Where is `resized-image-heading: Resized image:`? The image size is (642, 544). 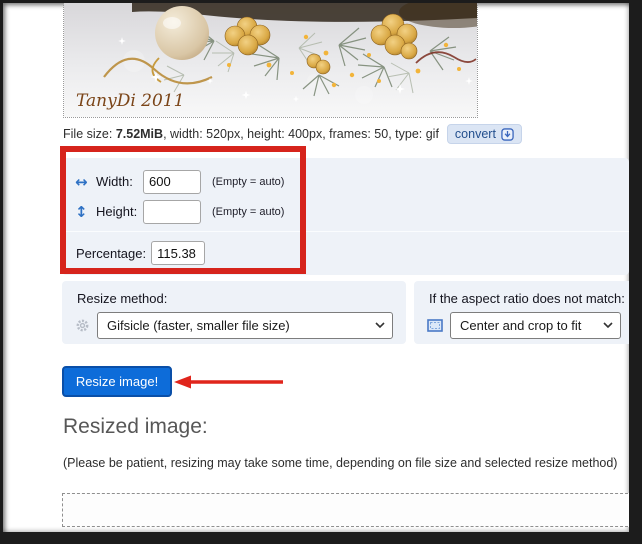 resized-image-heading: Resized image: is located at coordinates (135, 426).